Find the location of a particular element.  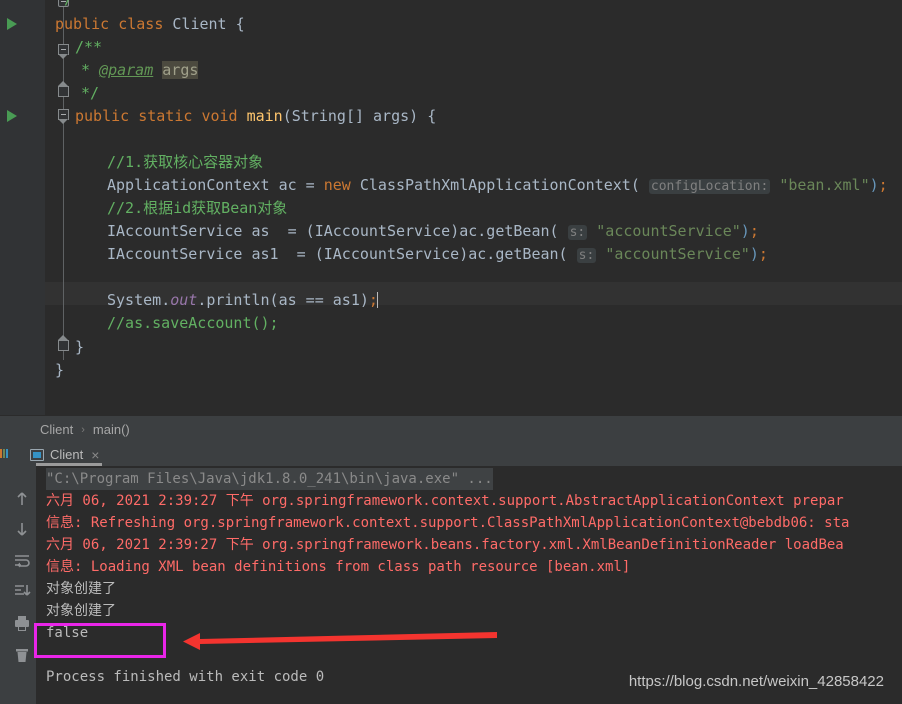

run-tab-bar: Client × is located at coordinates (451, 454).